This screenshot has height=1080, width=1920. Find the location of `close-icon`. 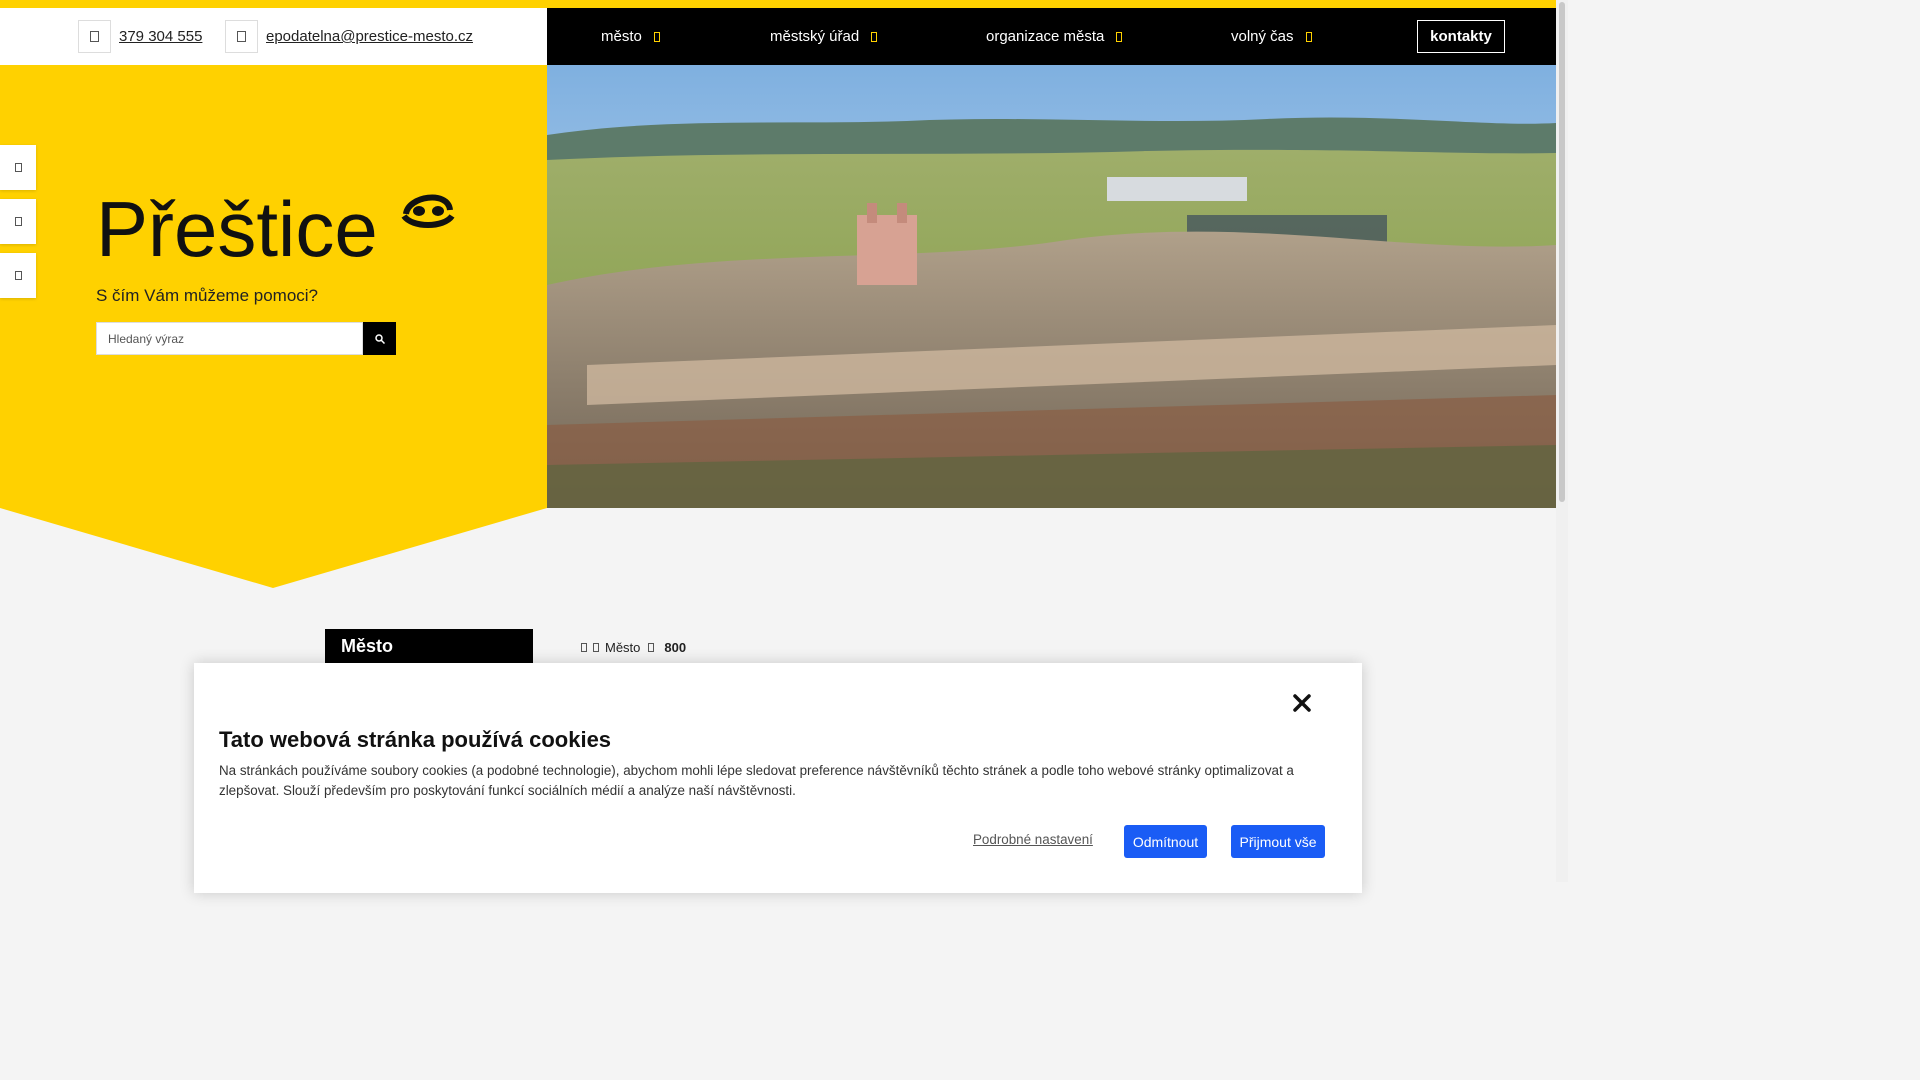

close-icon is located at coordinates (1302, 703).